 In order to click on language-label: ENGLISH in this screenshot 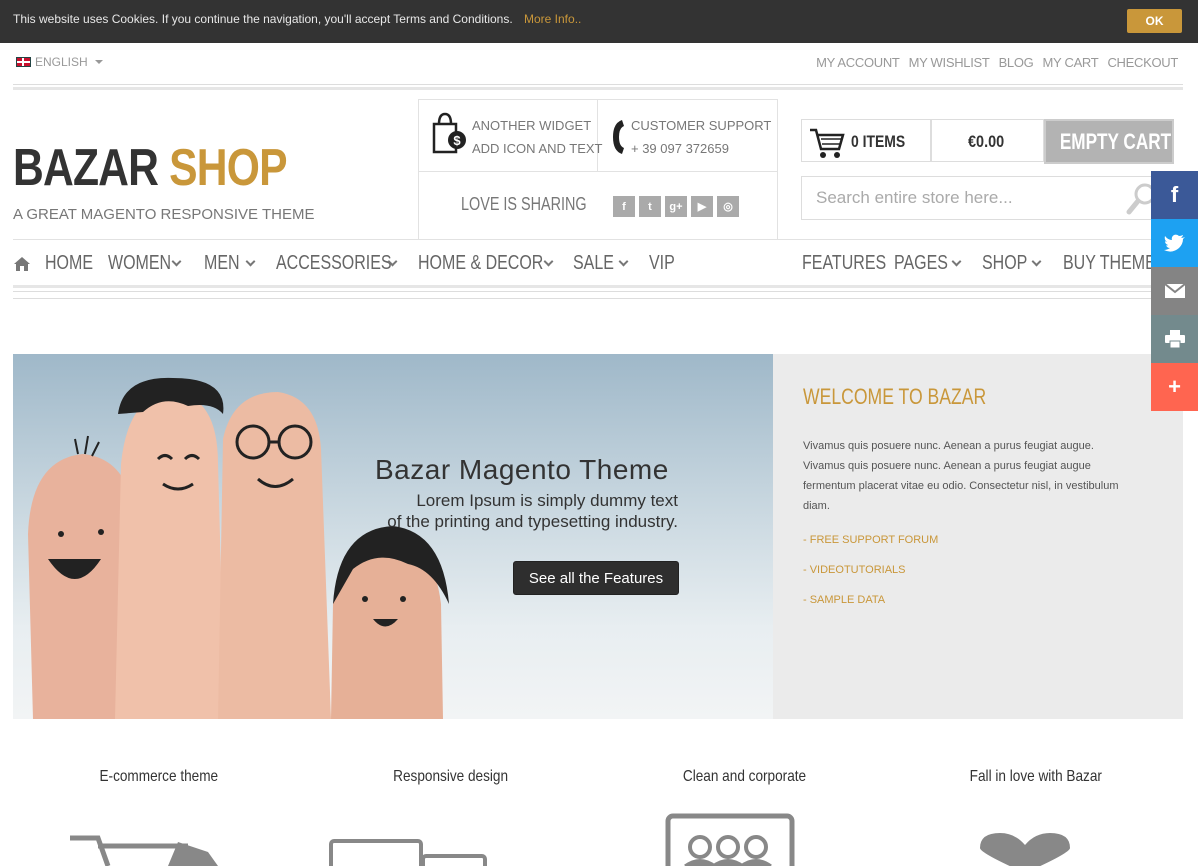, I will do `click(61, 62)`.